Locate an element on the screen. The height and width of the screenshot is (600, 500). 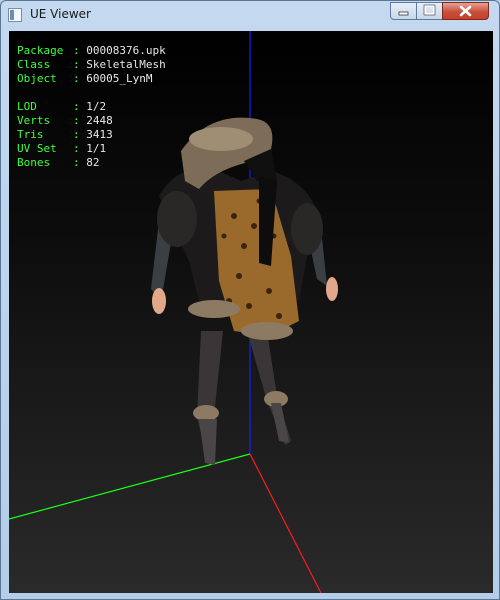
info-label: Tris is located at coordinates (30, 134).